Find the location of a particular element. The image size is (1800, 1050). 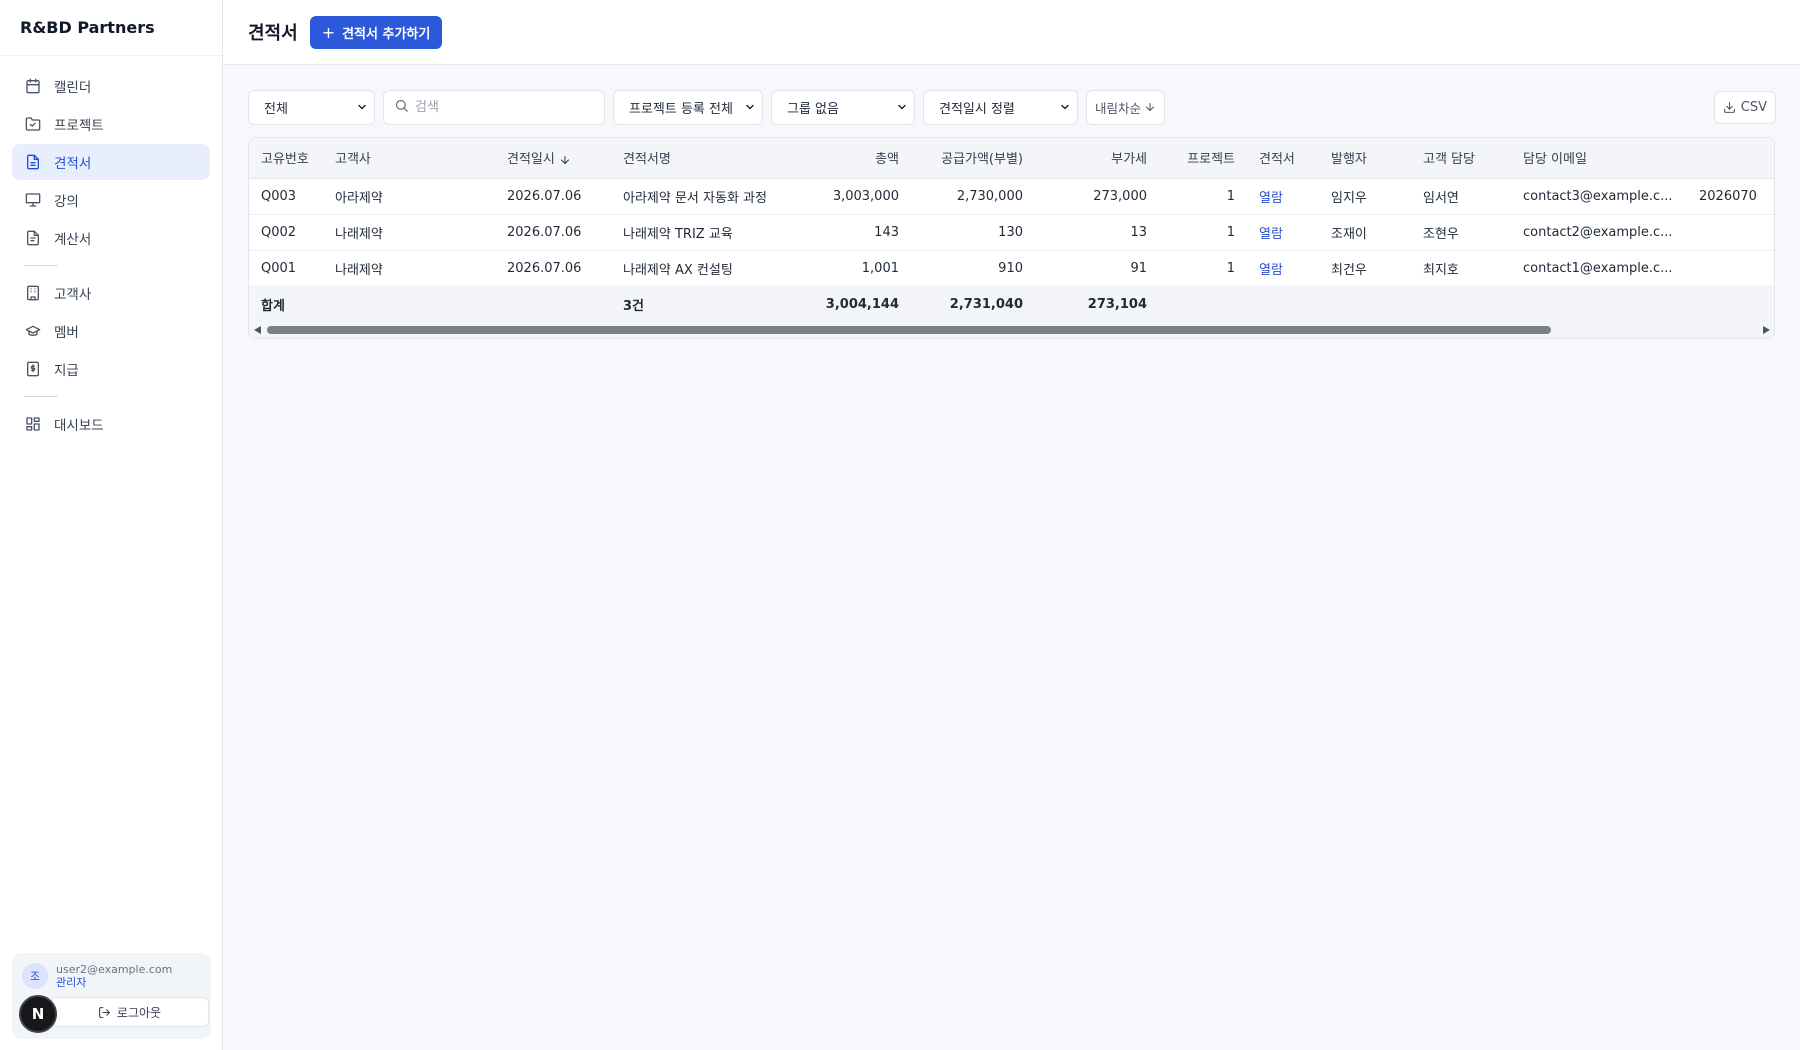

sidebar-item-members: 멤버 is located at coordinates (111, 331).